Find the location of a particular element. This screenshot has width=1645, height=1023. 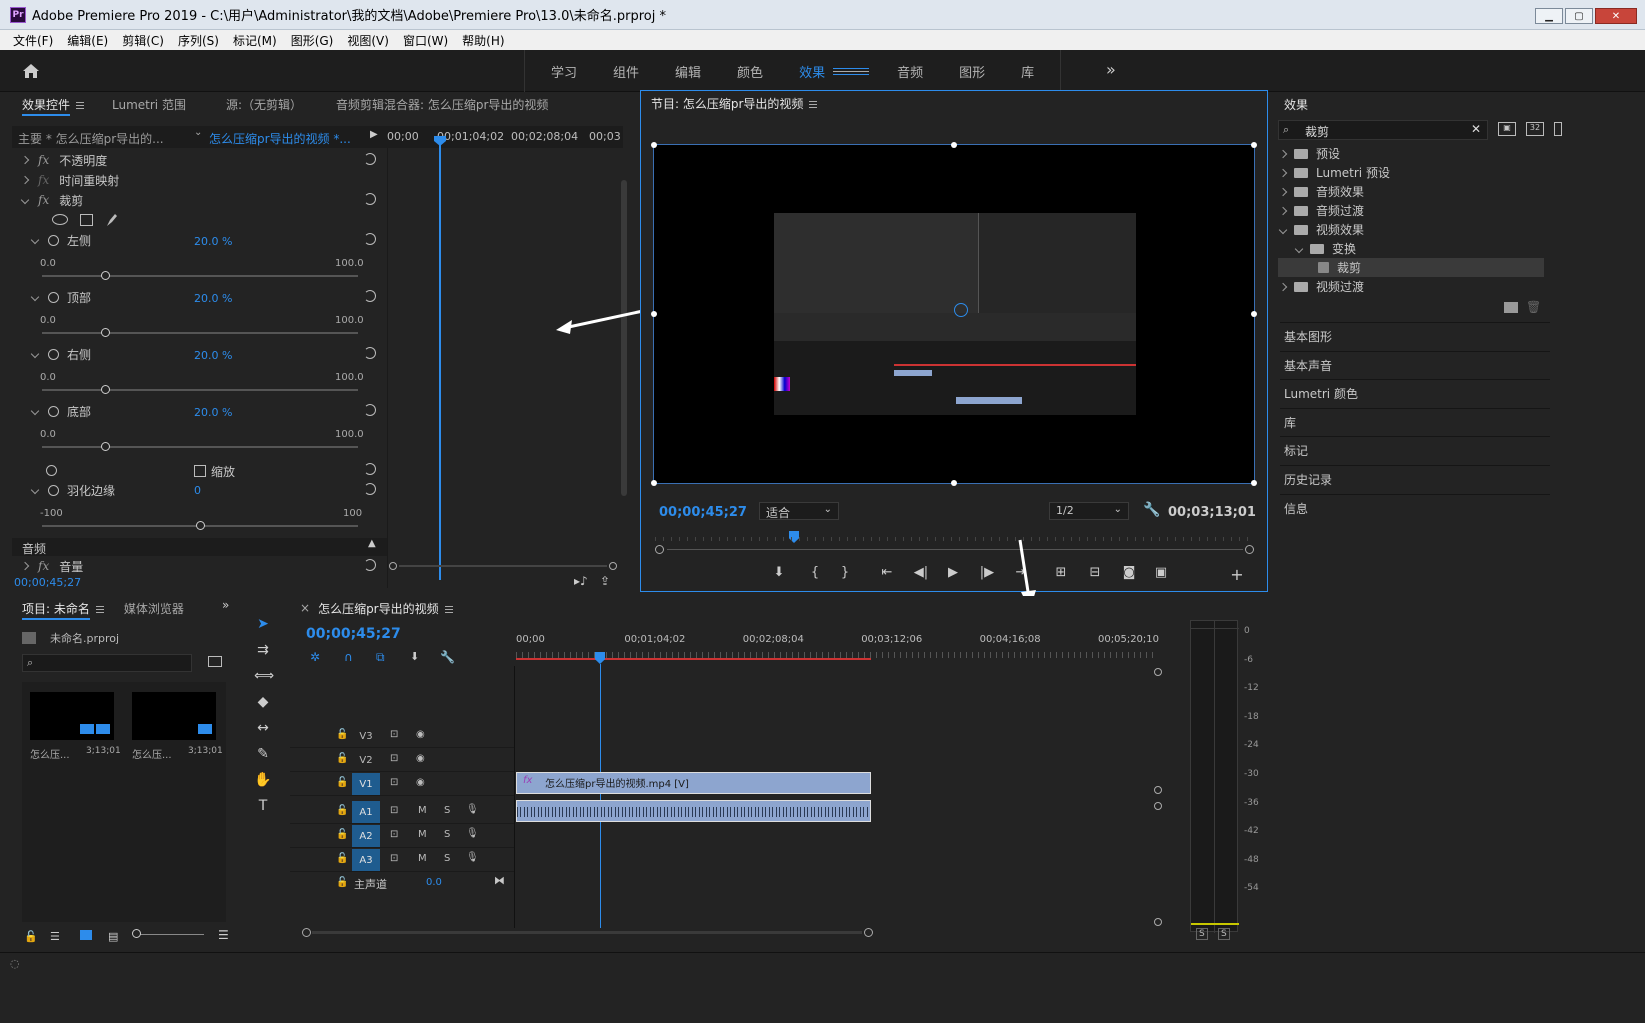

hand-tool-icon: ✋ is located at coordinates (263, 781).